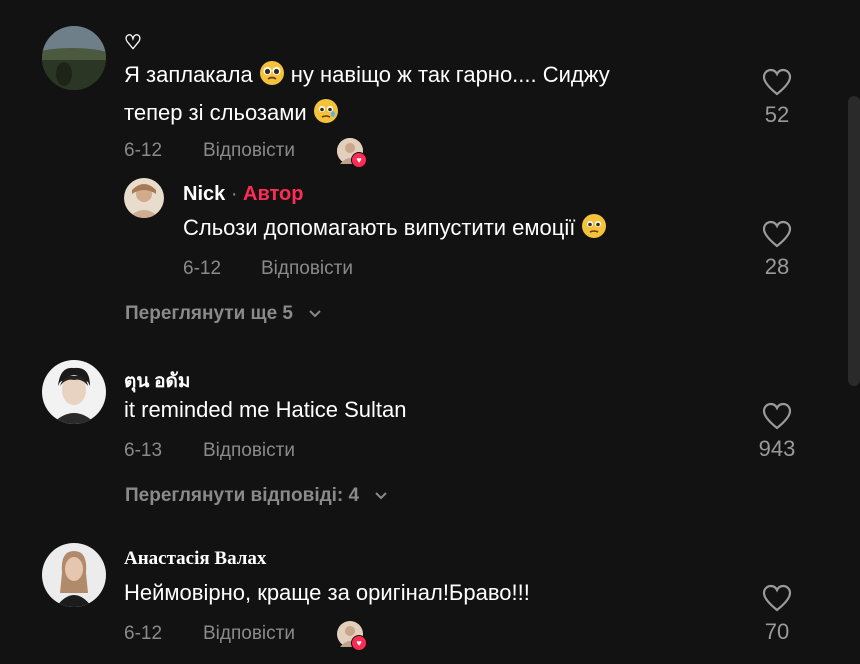 This screenshot has width=860, height=664. I want to click on comment-text-part: тепер зі сльозами, so click(215, 112).